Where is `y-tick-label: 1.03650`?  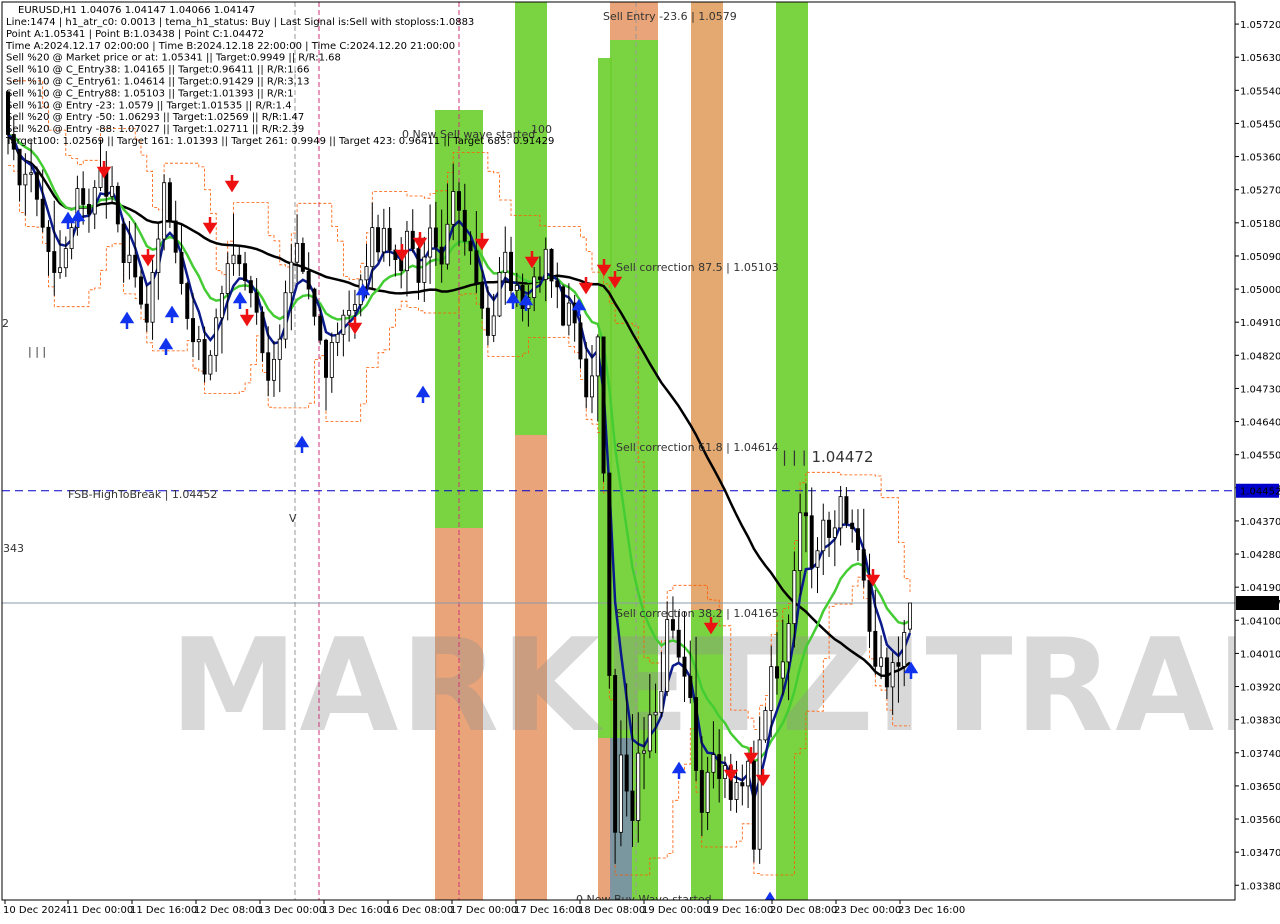 y-tick-label: 1.03650 is located at coordinates (1260, 787).